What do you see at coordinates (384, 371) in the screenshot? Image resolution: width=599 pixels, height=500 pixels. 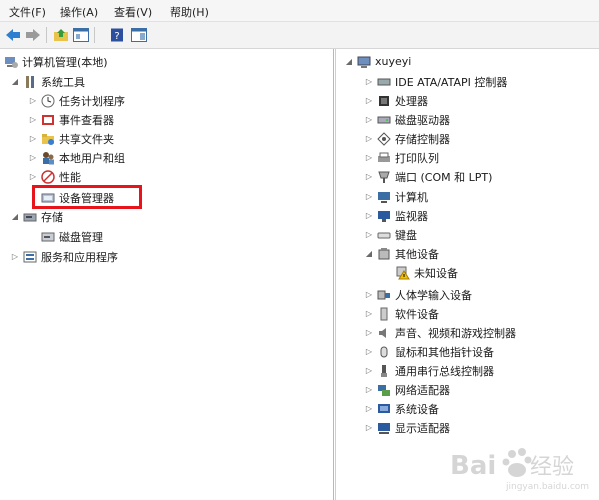 I see `usb-icon` at bounding box center [384, 371].